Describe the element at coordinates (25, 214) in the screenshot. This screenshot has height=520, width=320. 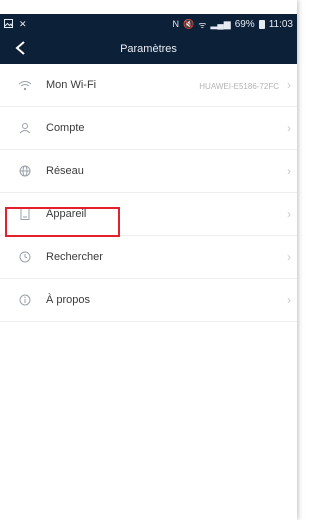
I see `device-icon` at that location.